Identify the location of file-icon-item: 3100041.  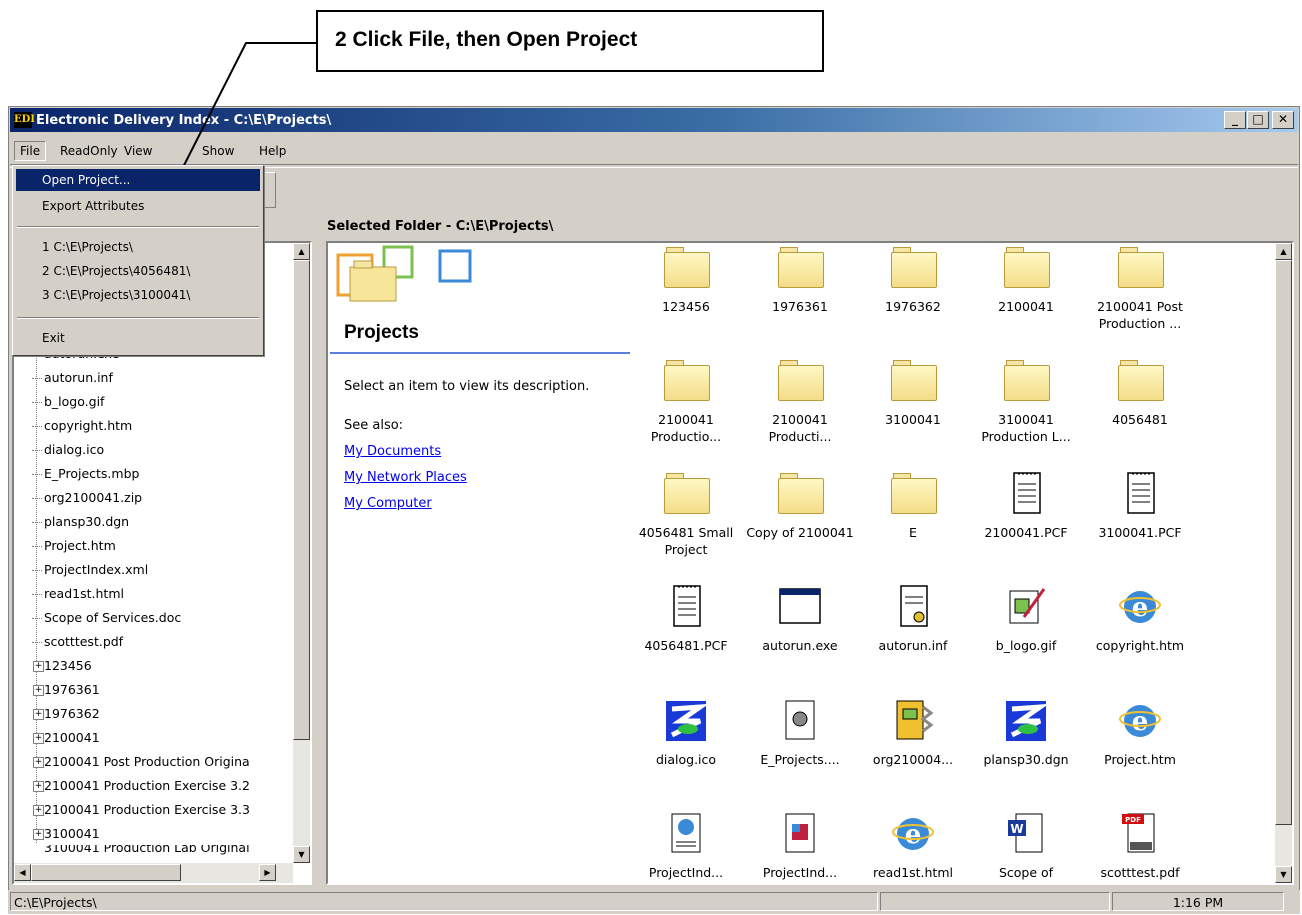
(913, 392).